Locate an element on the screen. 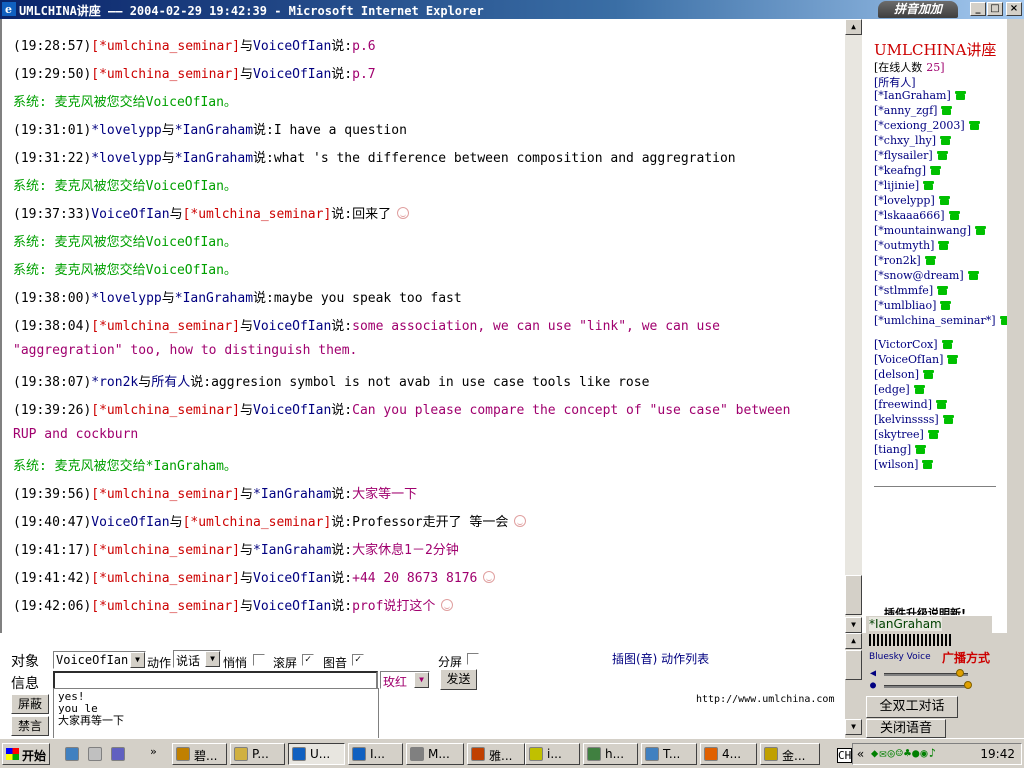  media-quicklaunch-icon is located at coordinates (118, 754).